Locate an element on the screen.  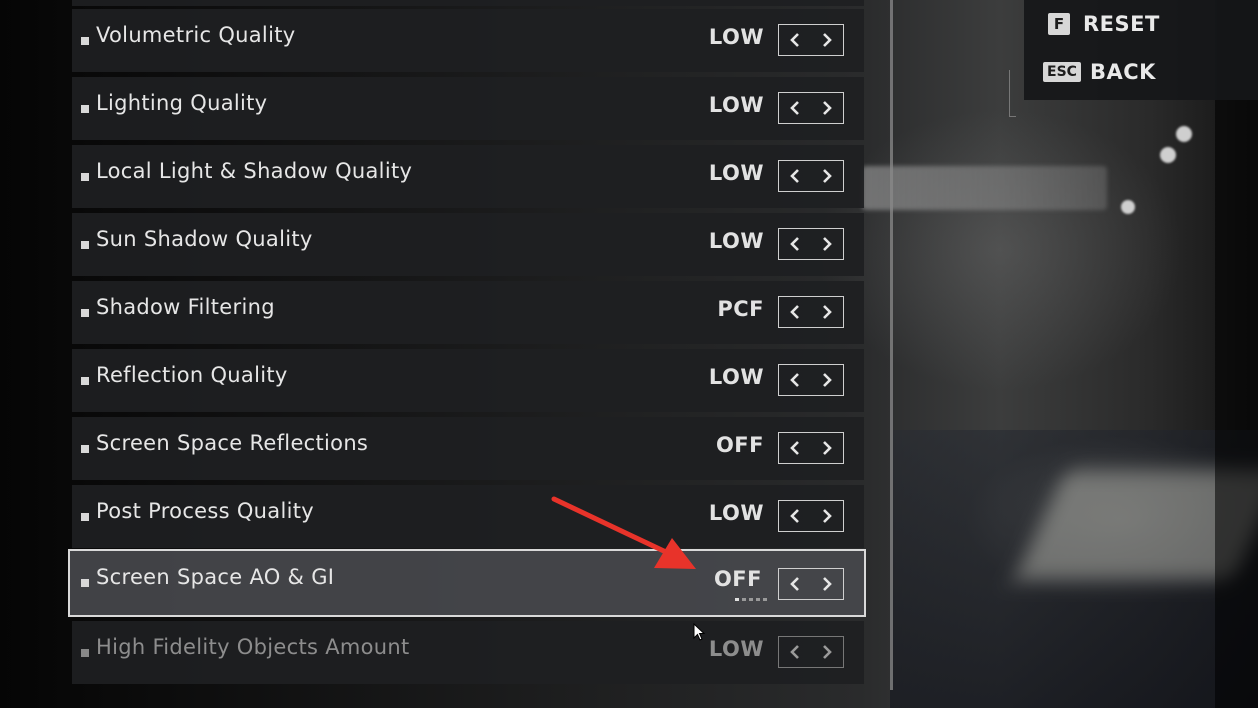
setting-row-lighting-quality: Lighting Quality LOW is located at coordinates (468, 108).